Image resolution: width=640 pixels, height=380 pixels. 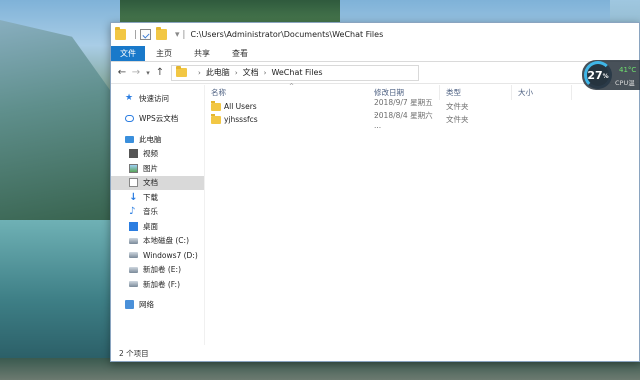 I want to click on back-arrow-icon: ←, so click(x=122, y=72).